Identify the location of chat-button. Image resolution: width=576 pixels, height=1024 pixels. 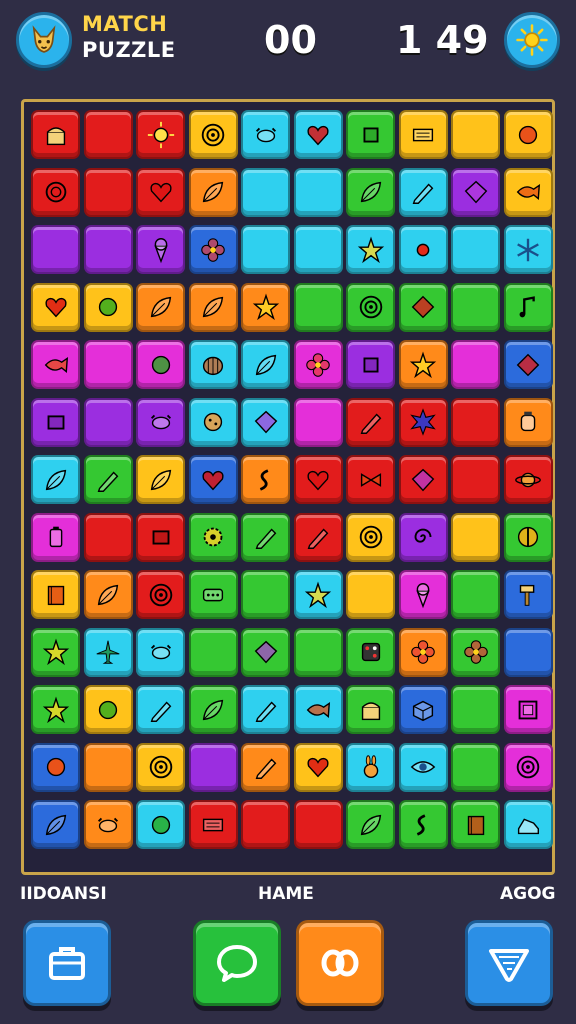
(237, 963).